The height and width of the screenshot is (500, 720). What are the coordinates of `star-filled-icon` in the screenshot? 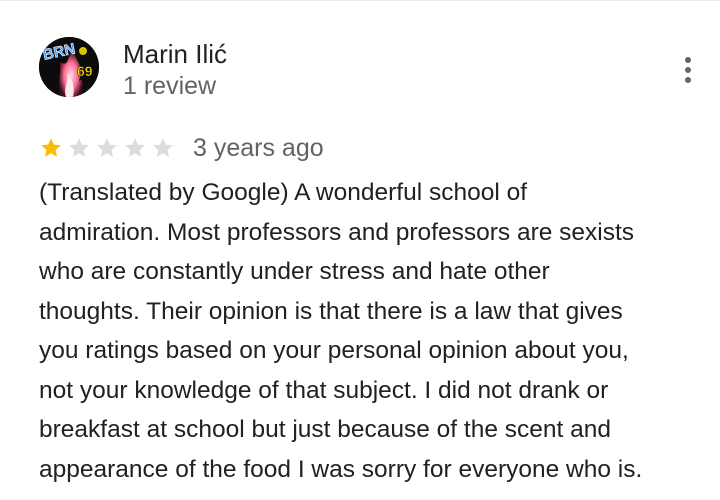 It's located at (51, 148).